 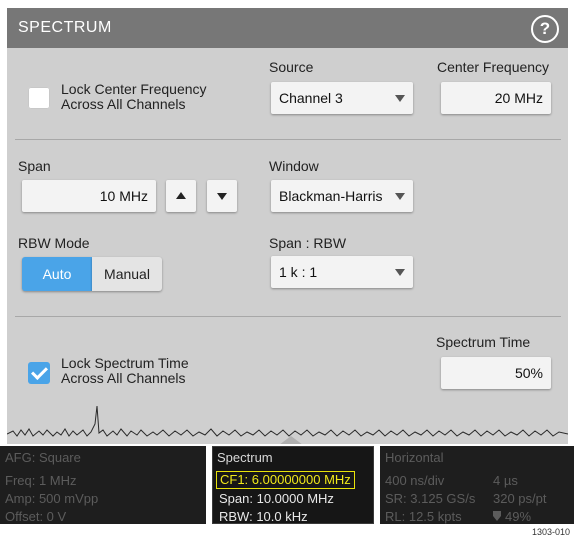 I want to click on lock-st-line1: Lock Spectrum Time, so click(x=125, y=363).